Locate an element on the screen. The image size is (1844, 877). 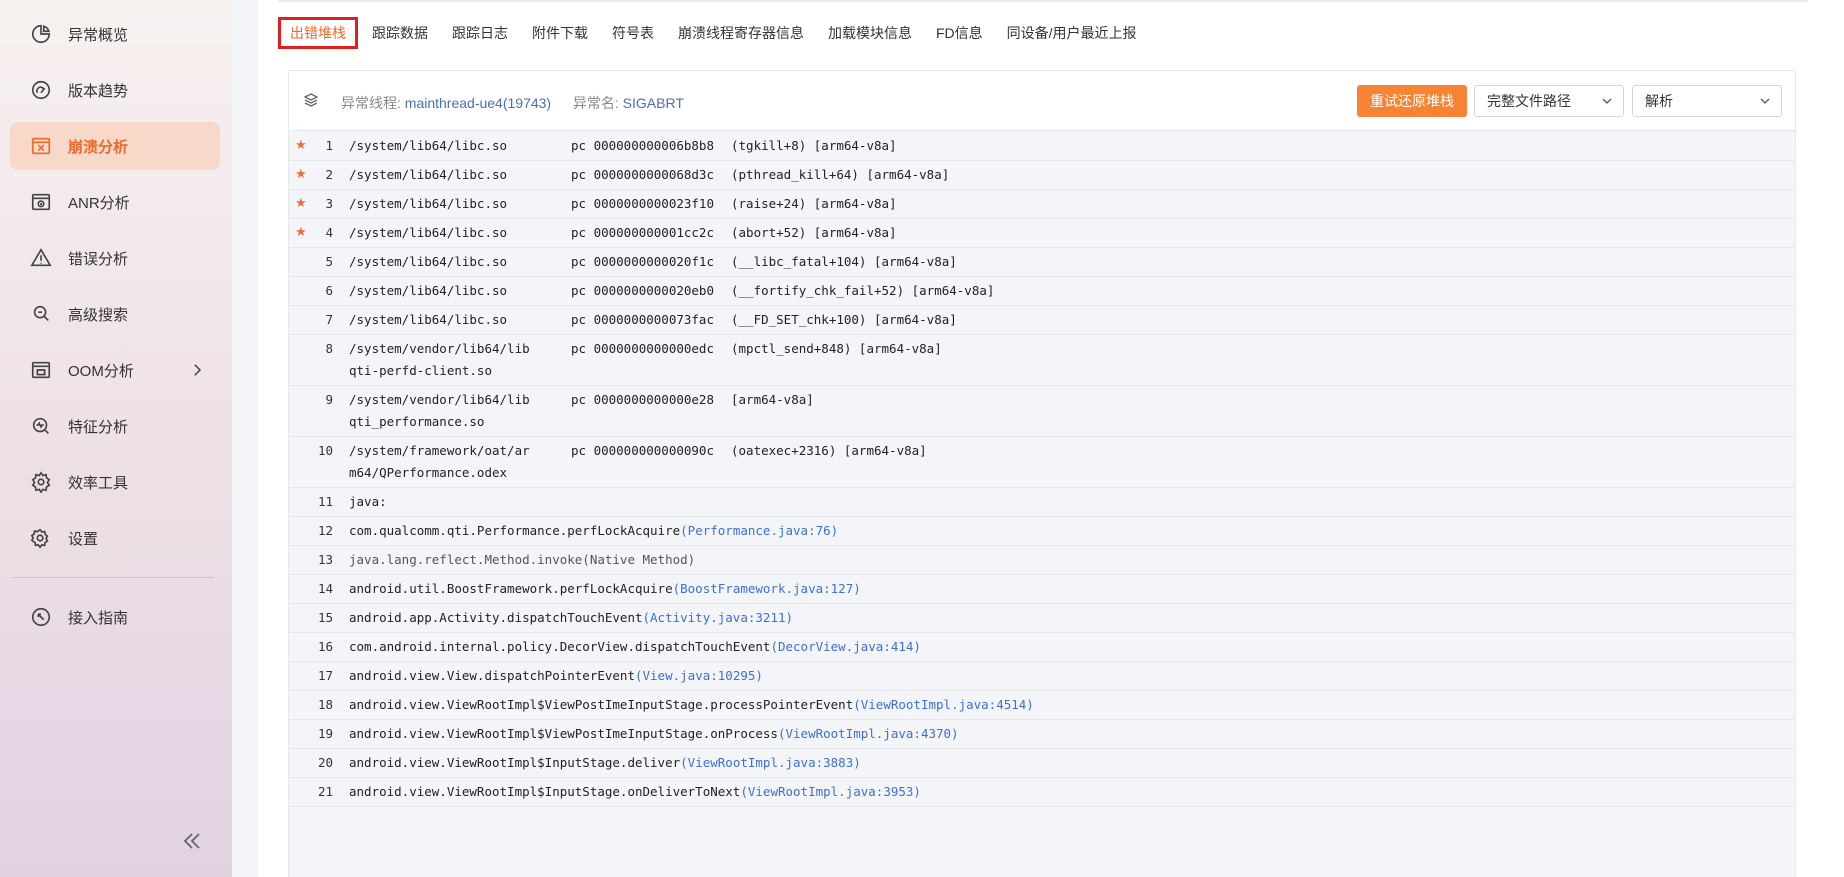
collapse-sidebar-icon is located at coordinates (192, 841).